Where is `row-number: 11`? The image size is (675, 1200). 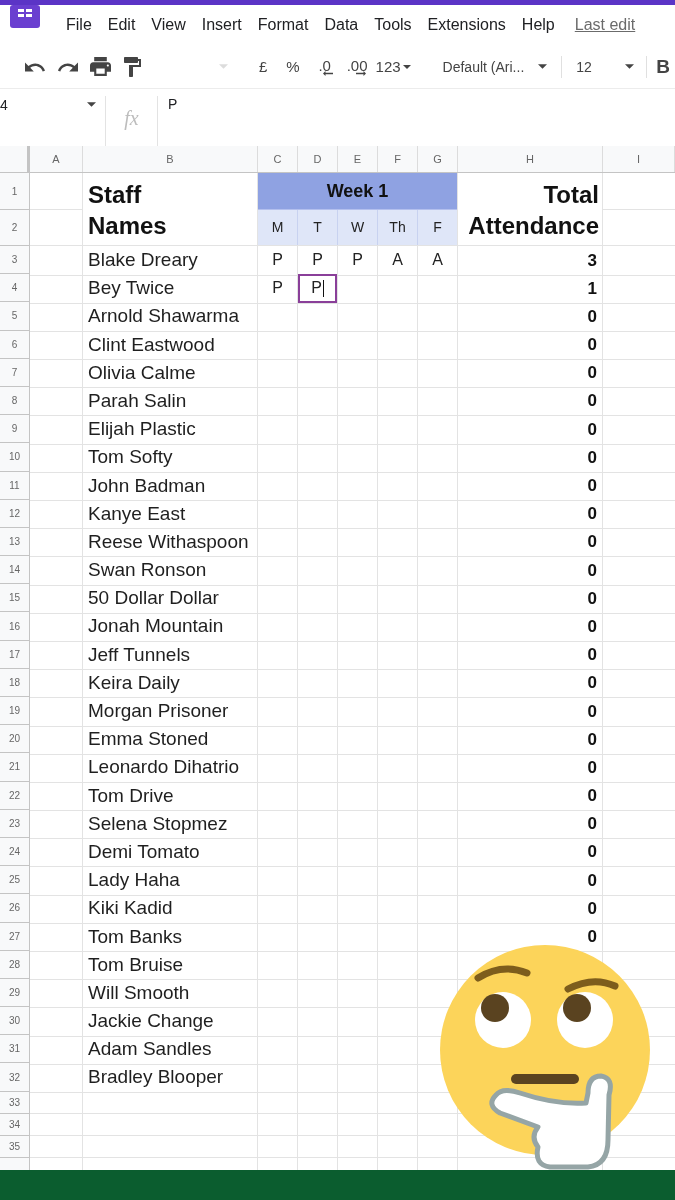 row-number: 11 is located at coordinates (15, 485).